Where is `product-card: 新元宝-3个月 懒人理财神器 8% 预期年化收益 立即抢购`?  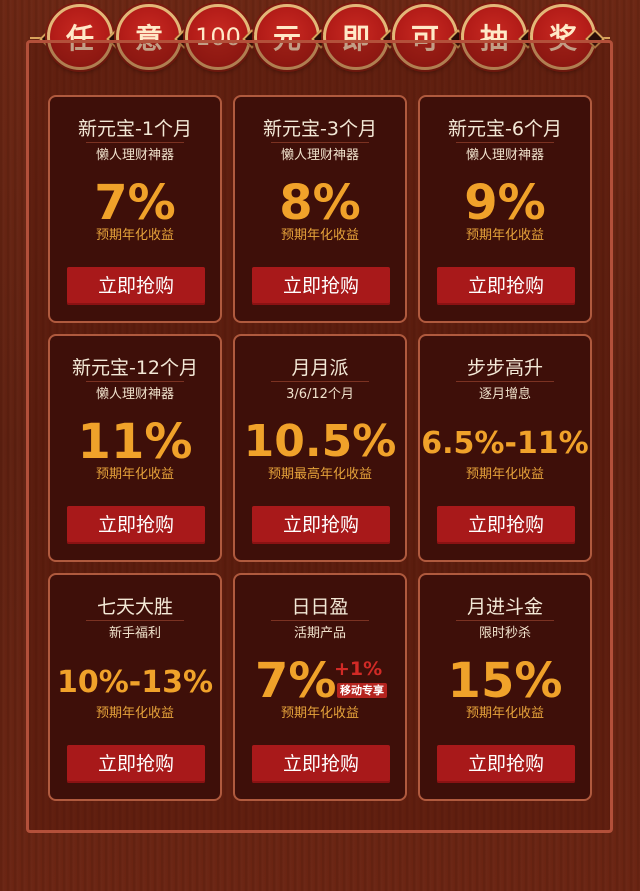
product-card: 新元宝-3个月 懒人理财神器 8% 预期年化收益 立即抢购 is located at coordinates (320, 209).